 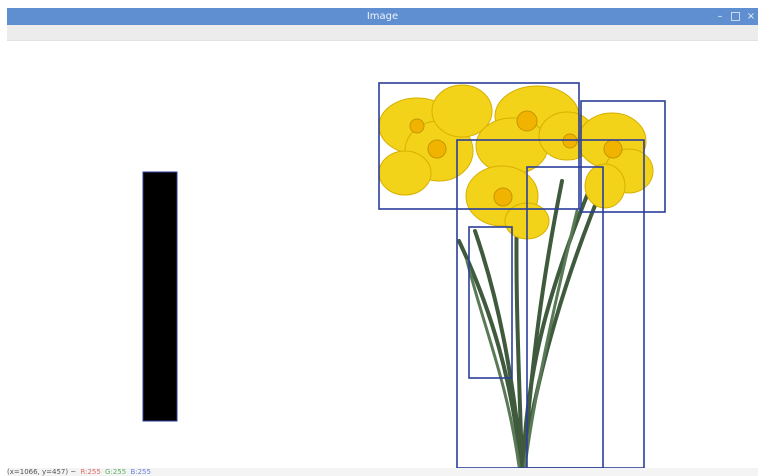 What do you see at coordinates (382, 33) in the screenshot?
I see `toolbar` at bounding box center [382, 33].